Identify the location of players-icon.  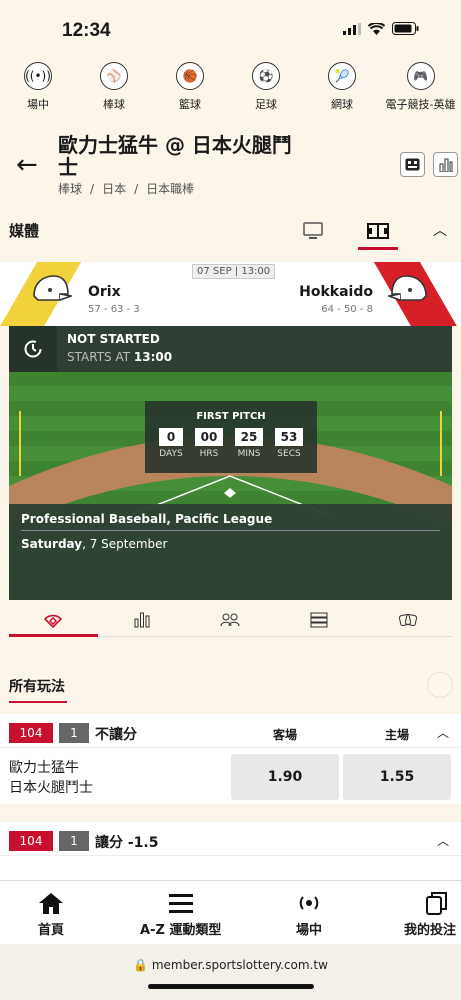
(230, 619).